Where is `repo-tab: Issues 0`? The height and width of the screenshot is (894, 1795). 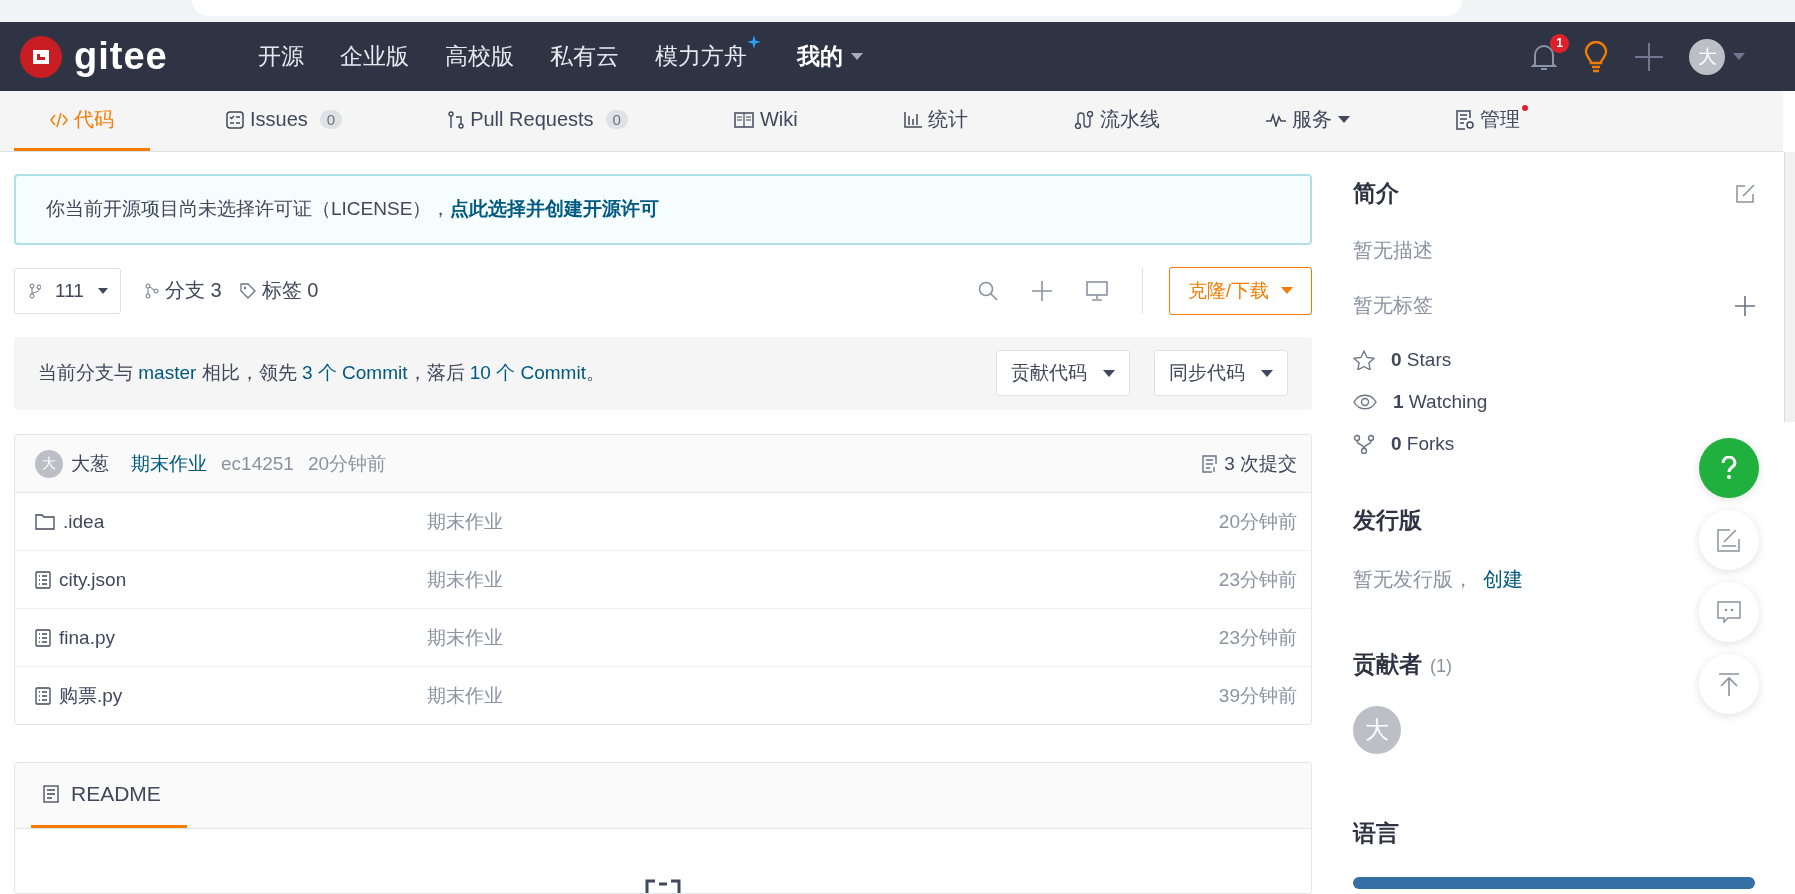 repo-tab: Issues 0 is located at coordinates (284, 121).